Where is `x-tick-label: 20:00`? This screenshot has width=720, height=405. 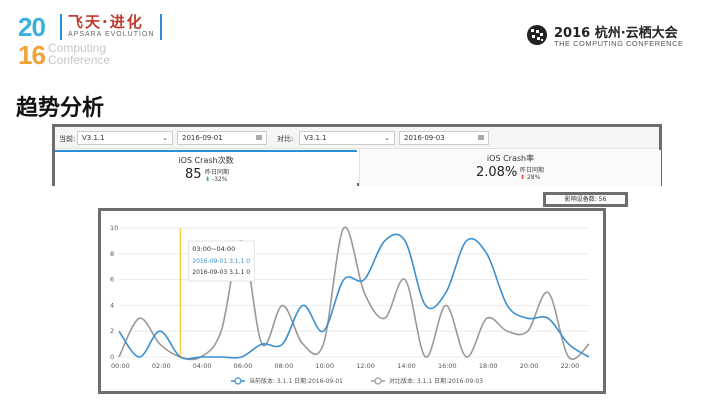
x-tick-label: 20:00 is located at coordinates (529, 366).